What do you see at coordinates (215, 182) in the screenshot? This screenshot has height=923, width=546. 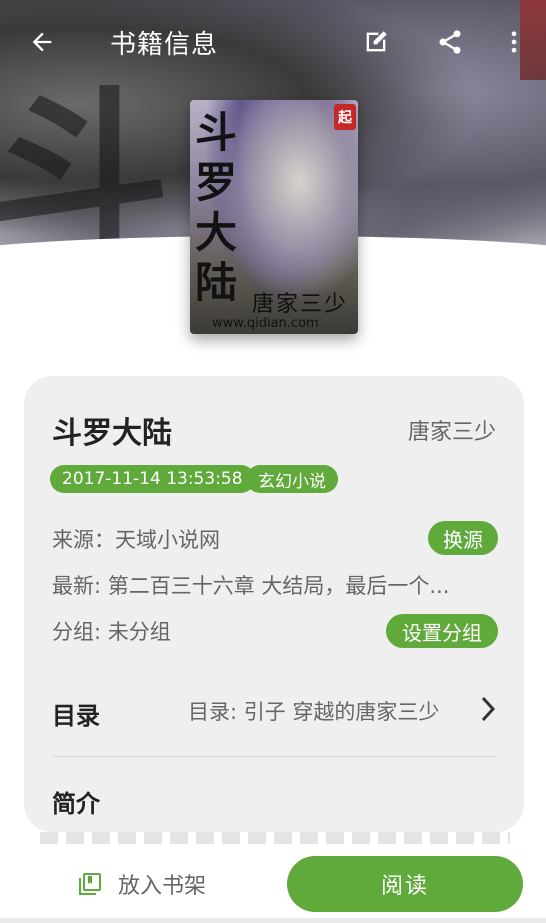 I see `cover-title-char: 罗` at bounding box center [215, 182].